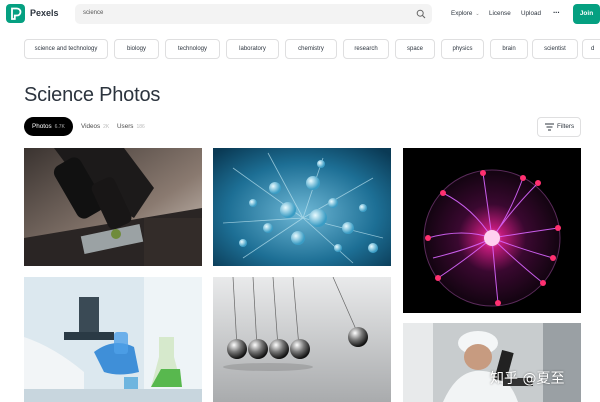 The height and width of the screenshot is (402, 600). What do you see at coordinates (492, 362) in the screenshot?
I see `photo-scientist-microscope` at bounding box center [492, 362].